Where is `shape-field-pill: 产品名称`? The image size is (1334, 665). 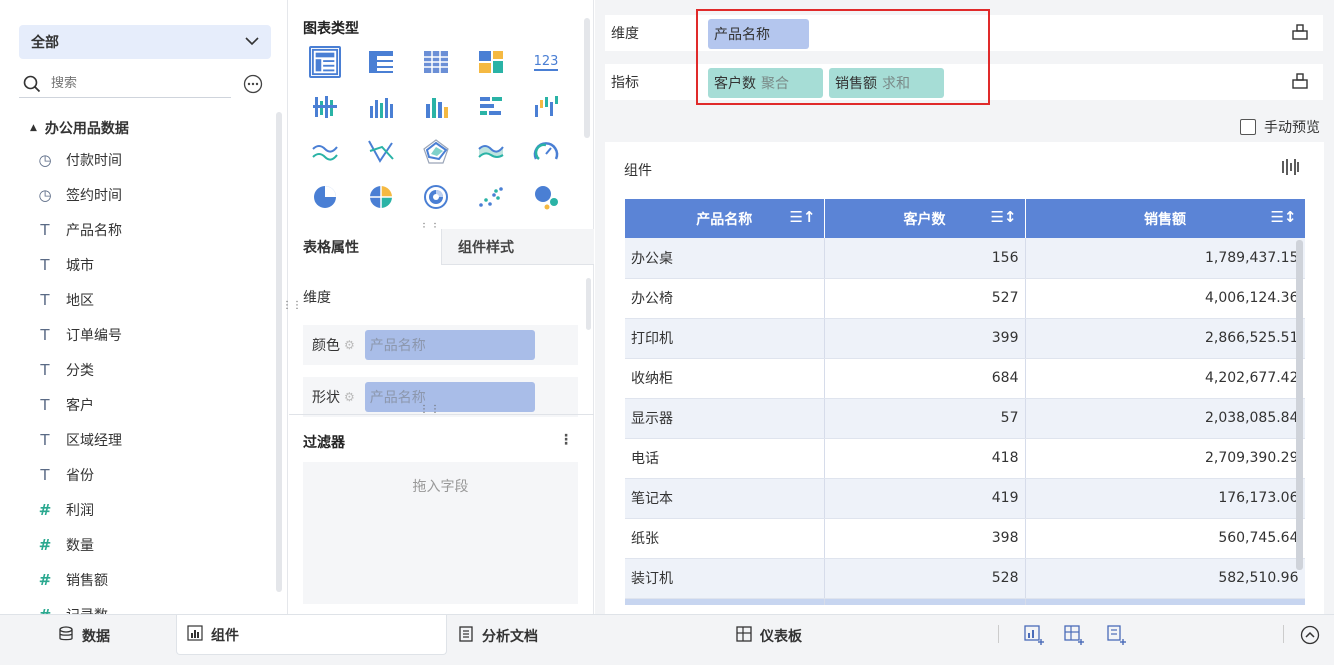
shape-field-pill: 产品名称 is located at coordinates (449, 397).